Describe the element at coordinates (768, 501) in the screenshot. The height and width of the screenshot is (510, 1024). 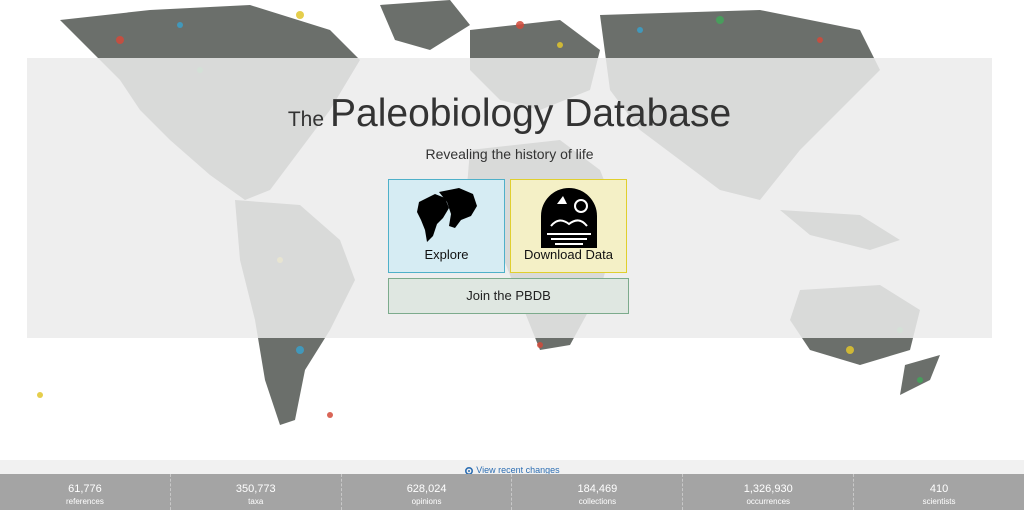
I see `stat-label: occurrences` at that location.